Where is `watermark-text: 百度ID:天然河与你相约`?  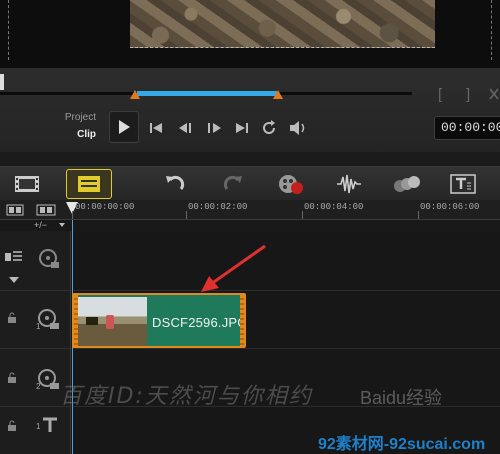
watermark-text: 百度ID:天然河与你相约 is located at coordinates (186, 396).